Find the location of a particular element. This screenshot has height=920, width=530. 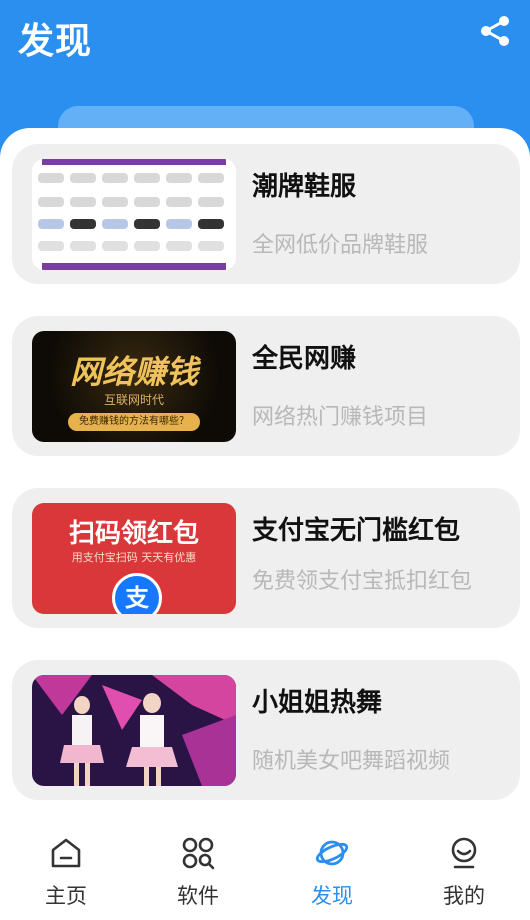

nav-item-profile: 我的 is located at coordinates (464, 874).